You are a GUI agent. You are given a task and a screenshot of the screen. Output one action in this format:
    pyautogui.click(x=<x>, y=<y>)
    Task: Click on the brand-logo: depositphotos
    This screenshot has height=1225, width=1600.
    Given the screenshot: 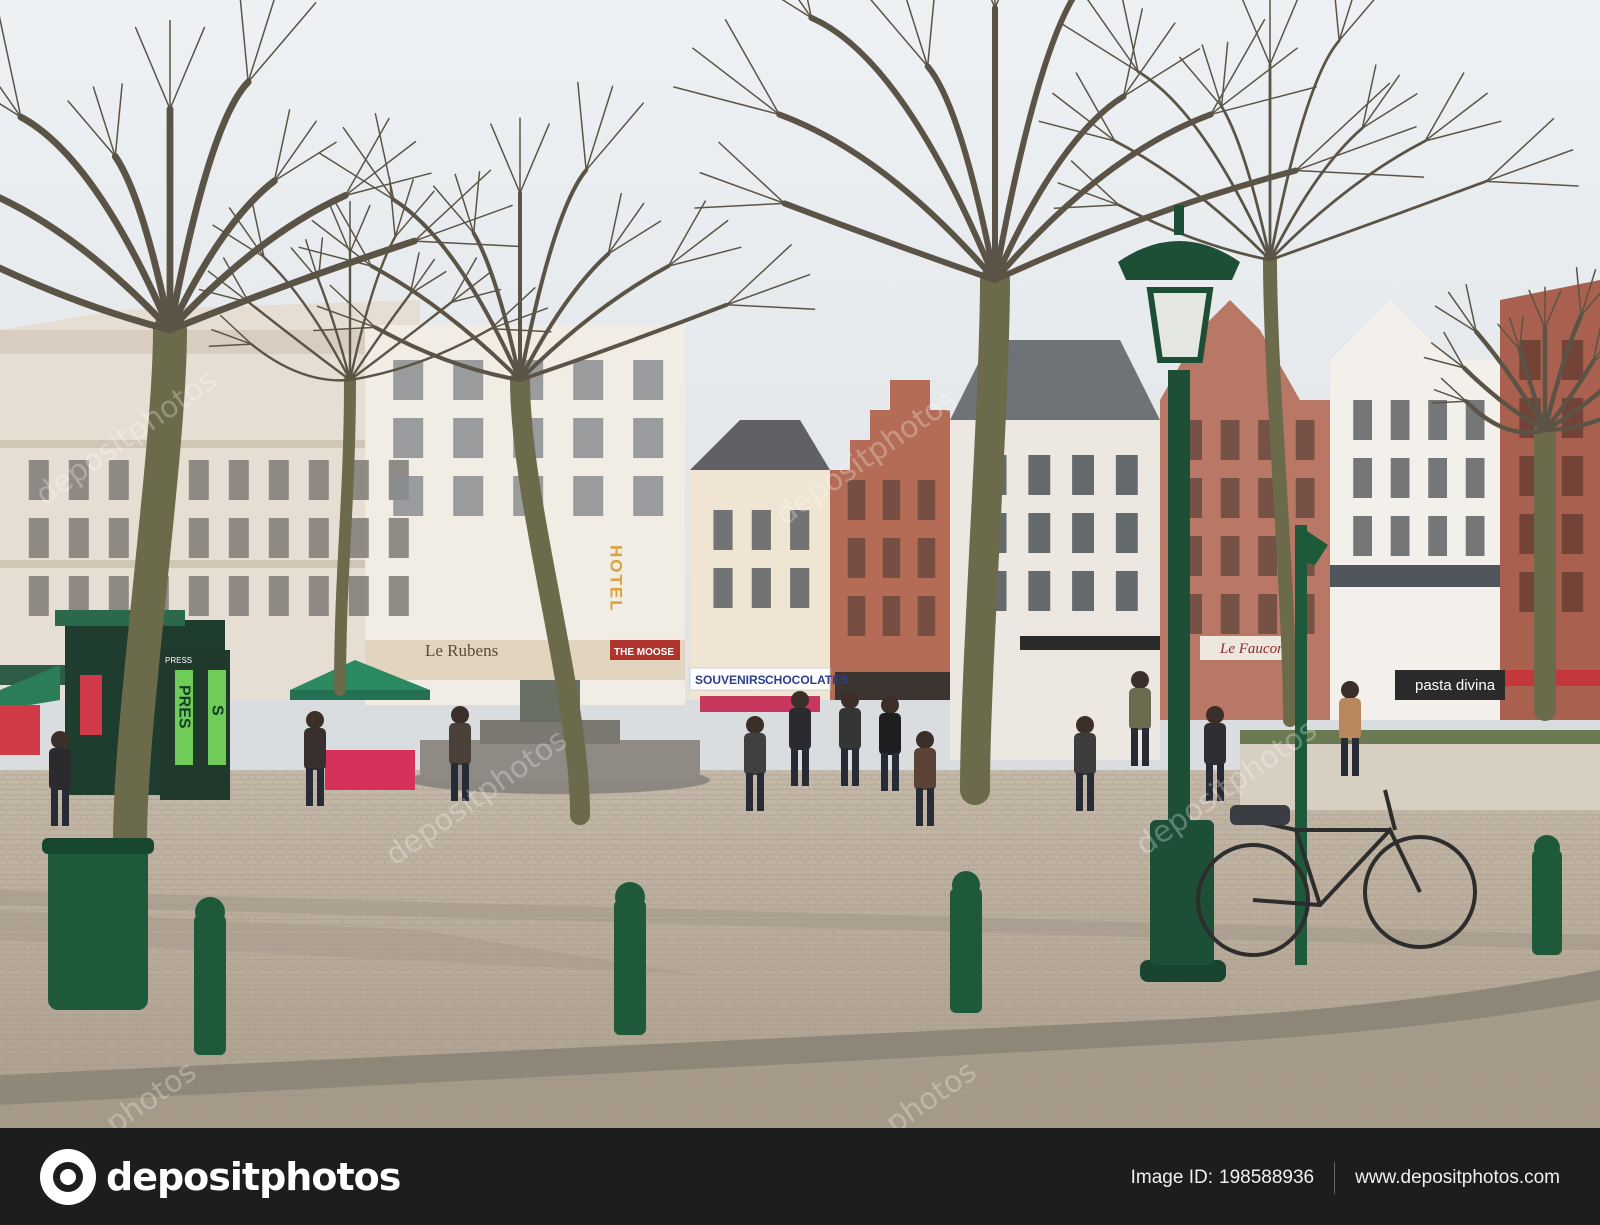 What is the action you would take?
    pyautogui.click(x=220, y=1177)
    